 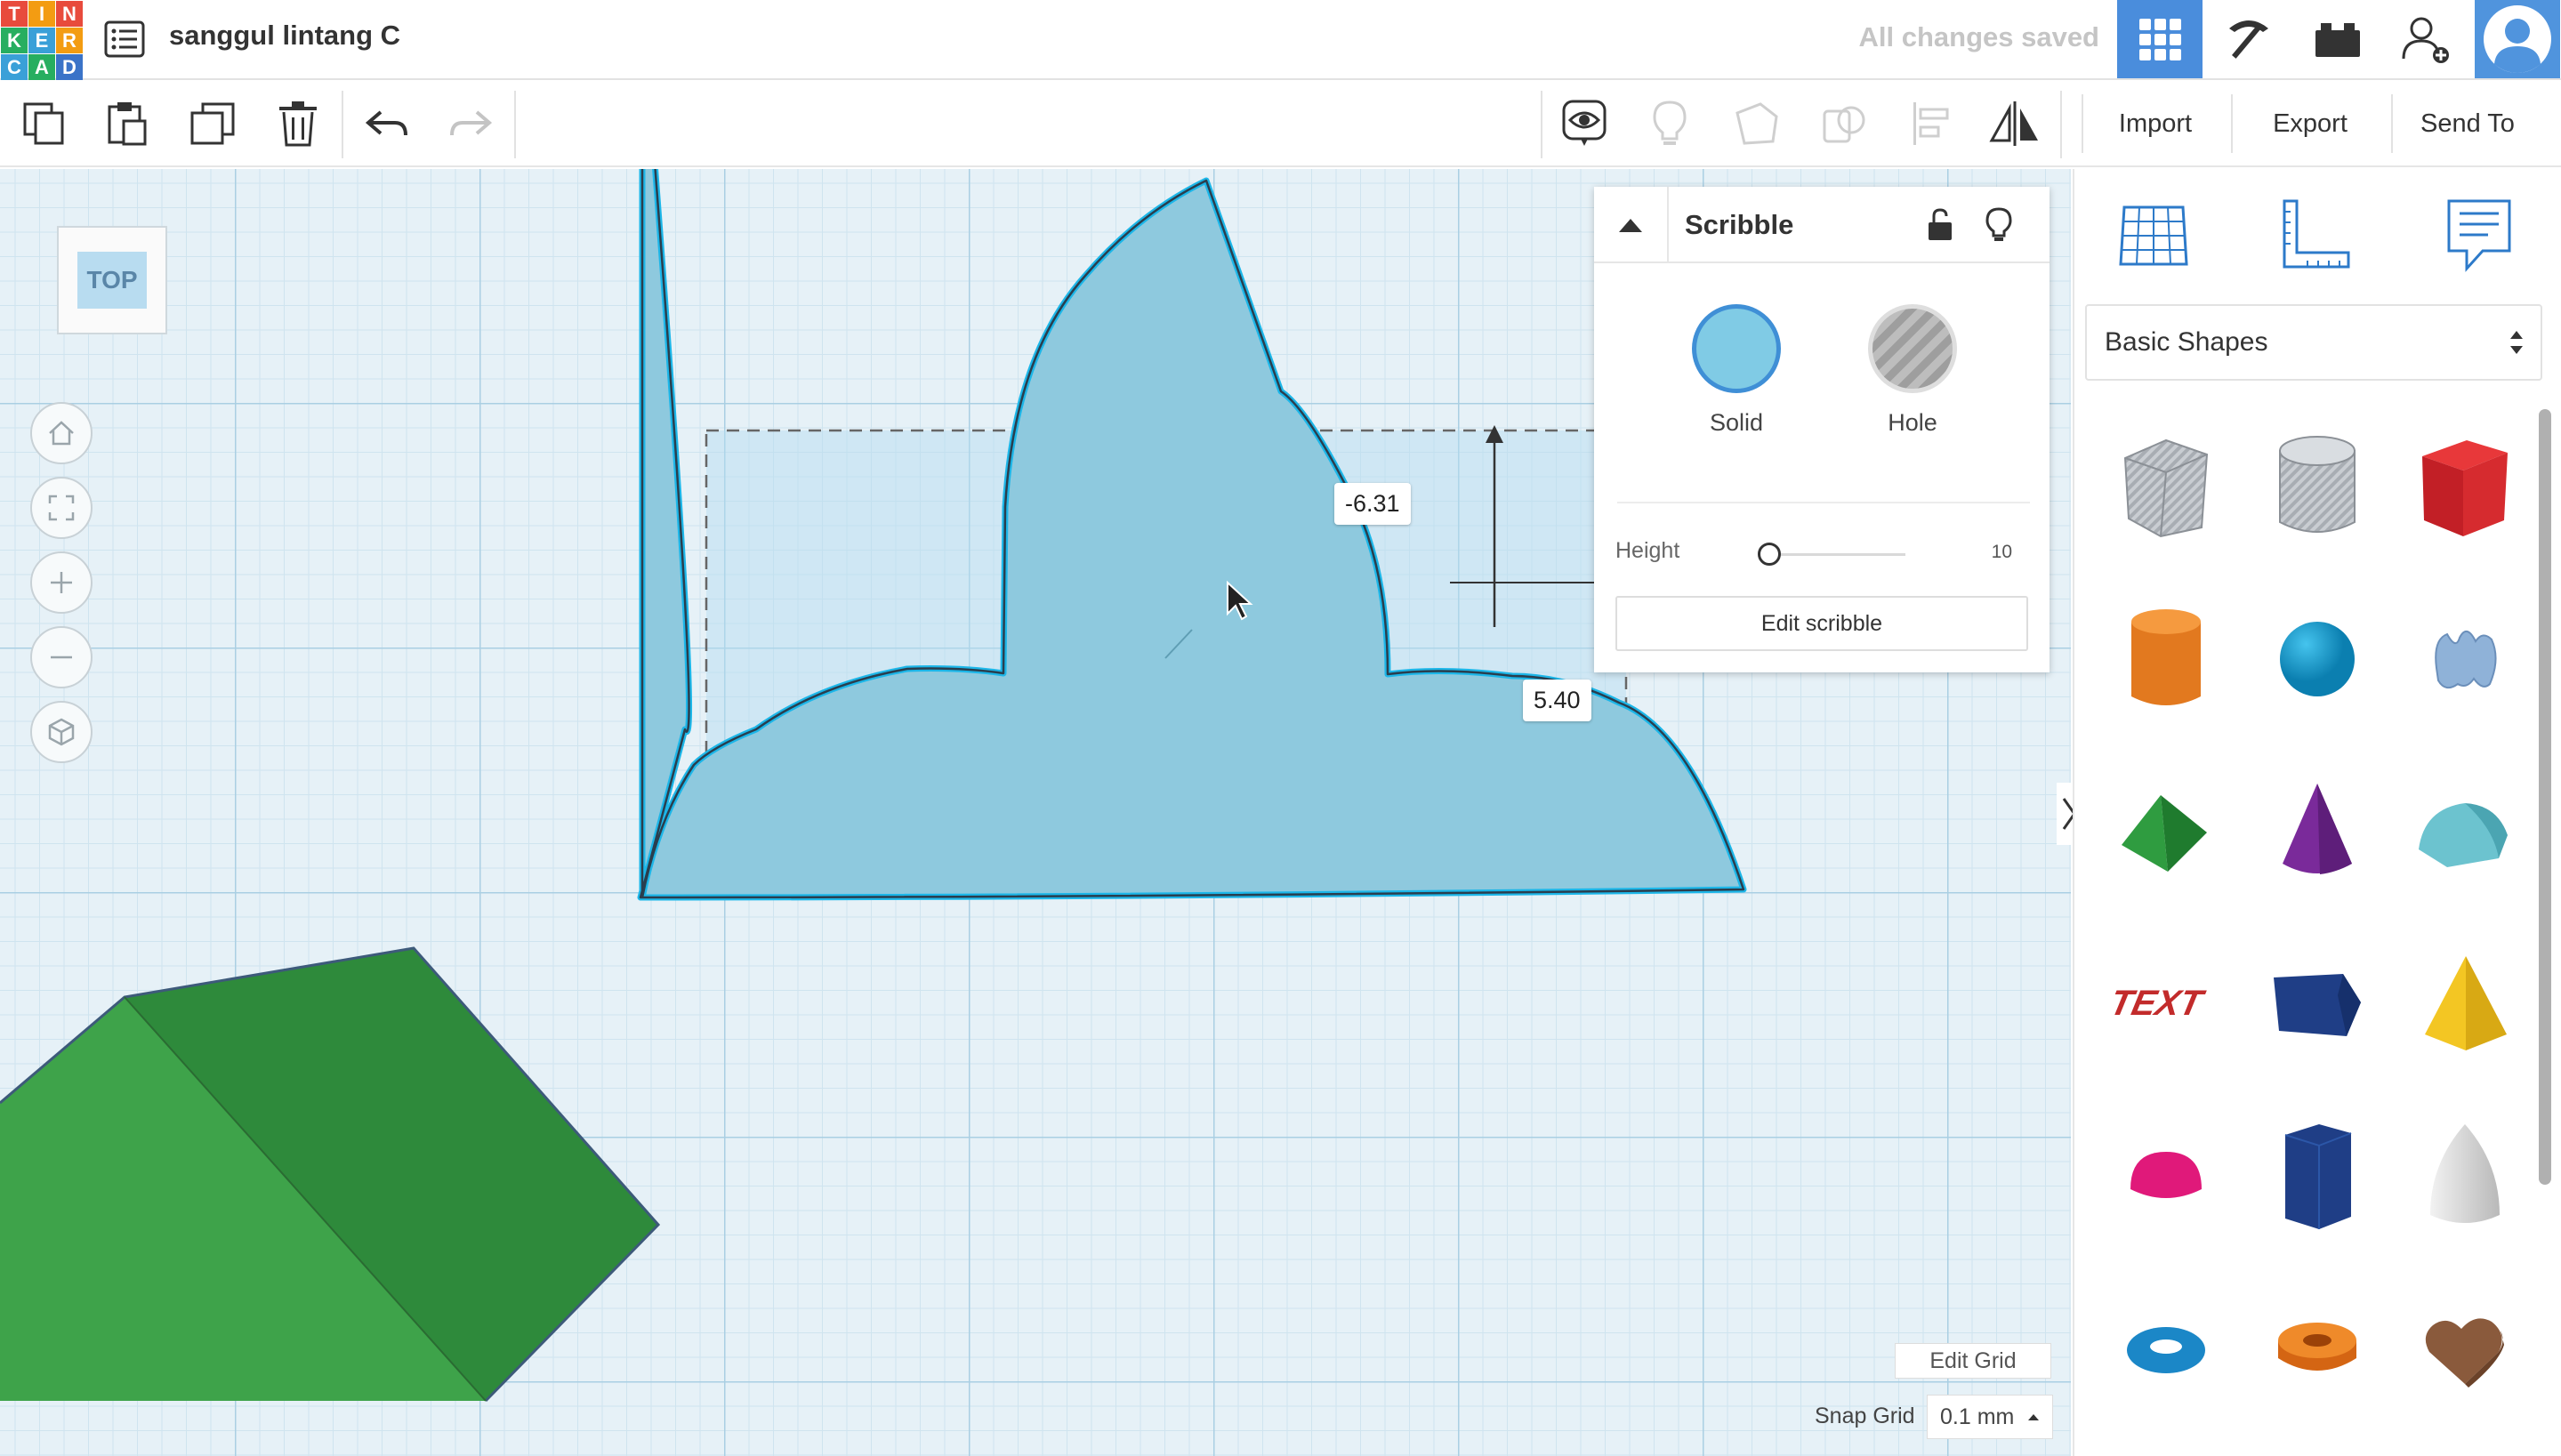 What do you see at coordinates (1973, 1361) in the screenshot?
I see `edit-grid-button: Edit Grid` at bounding box center [1973, 1361].